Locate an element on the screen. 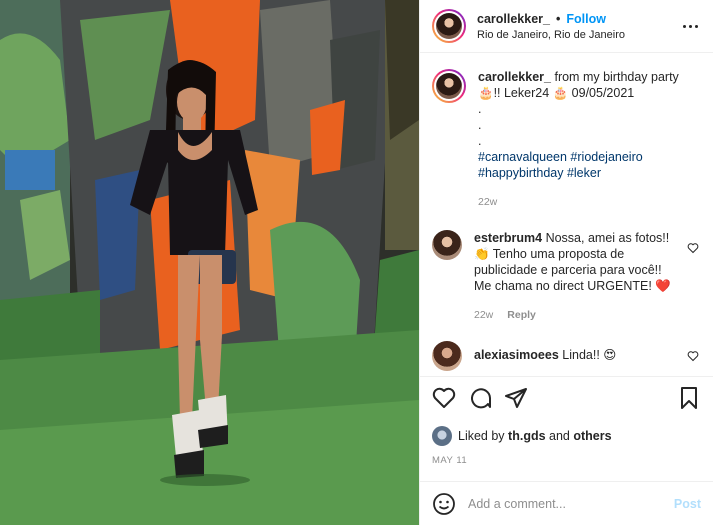 This screenshot has height=525, width=713. caption-hashtags-1: #carnavalqueen #riodejaneiro is located at coordinates (589, 157).